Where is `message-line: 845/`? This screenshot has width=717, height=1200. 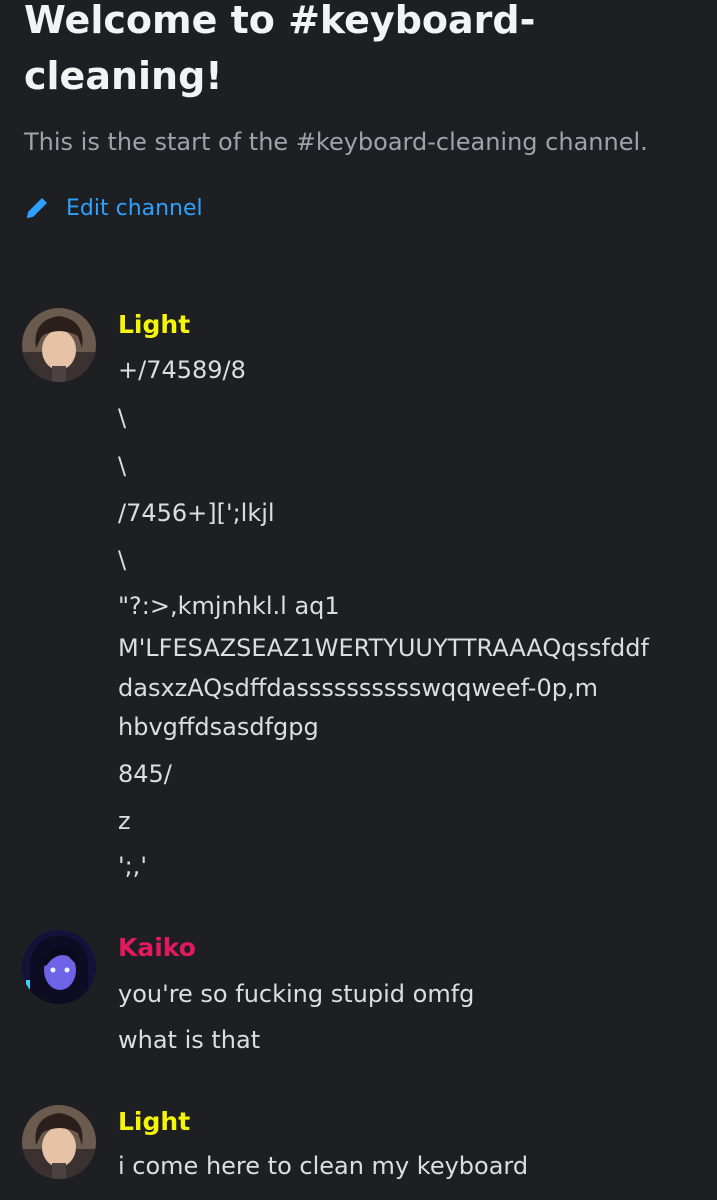 message-line: 845/ is located at coordinates (145, 774).